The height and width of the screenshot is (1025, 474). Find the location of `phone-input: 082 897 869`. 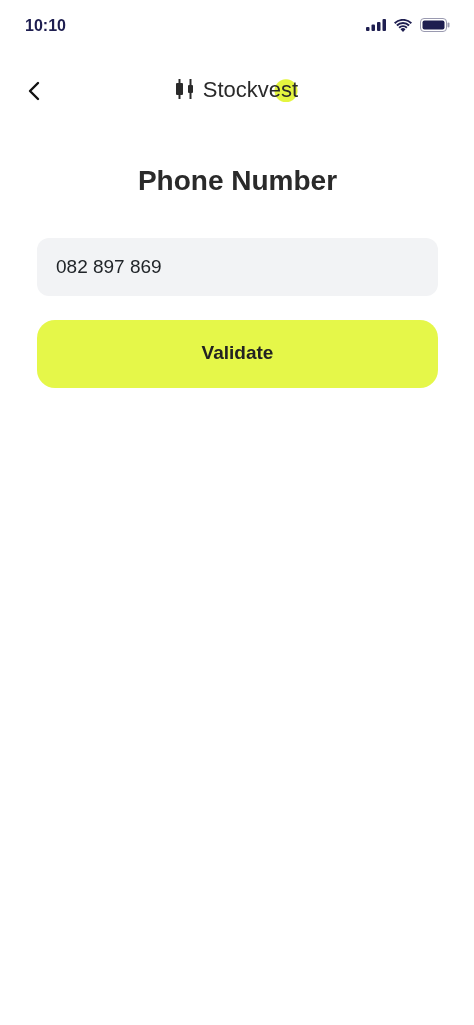

phone-input: 082 897 869 is located at coordinates (237, 266).